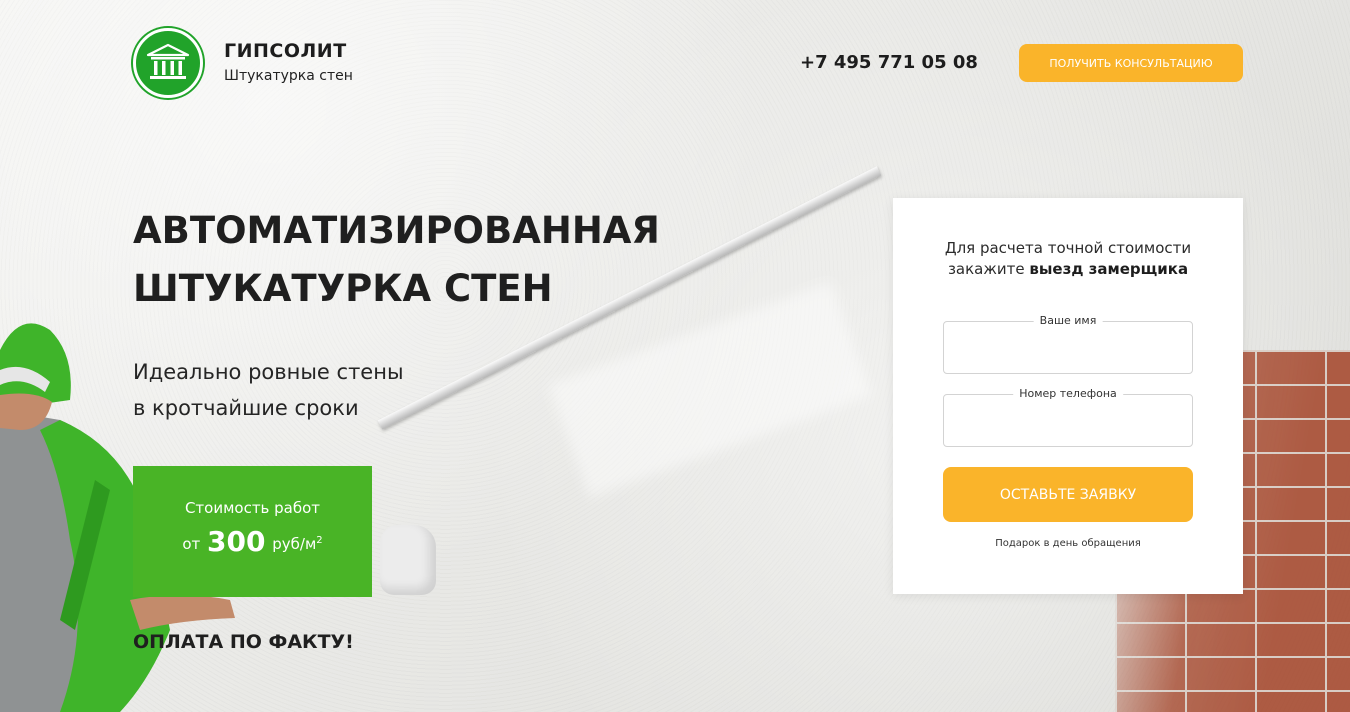 Image resolution: width=1350 pixels, height=712 pixels. I want to click on hero-subtitle-line1: Идеально ровные стены, so click(268, 372).